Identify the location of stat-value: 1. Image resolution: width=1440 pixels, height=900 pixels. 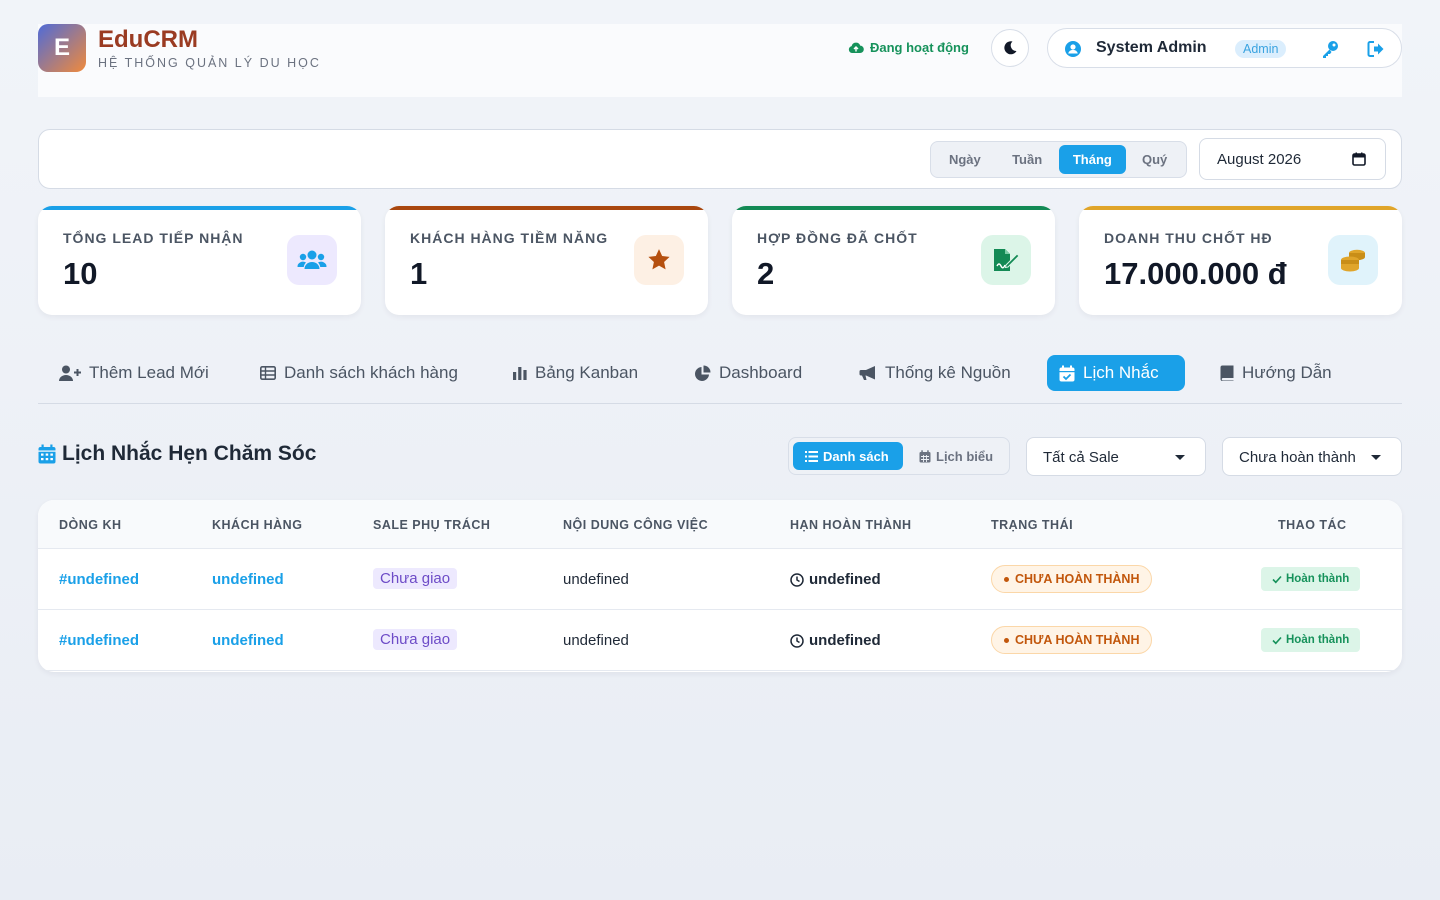
(419, 273).